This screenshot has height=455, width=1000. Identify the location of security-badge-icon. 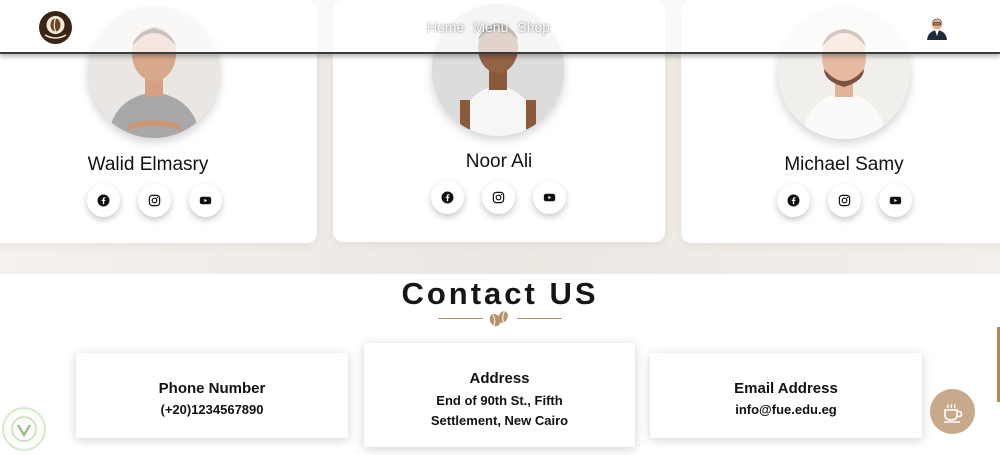
(24, 429).